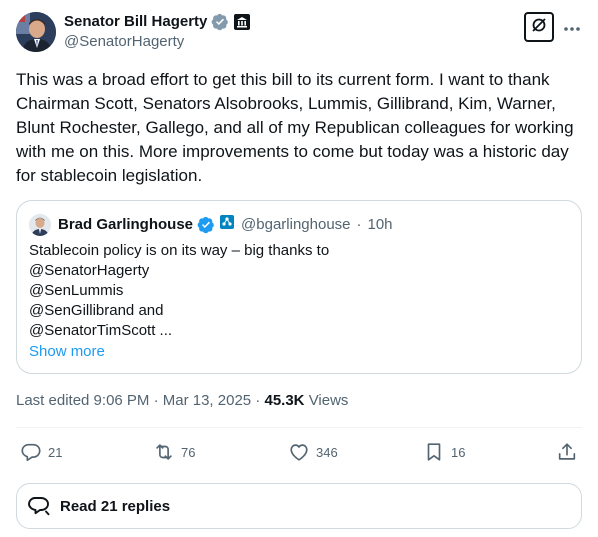 This screenshot has width=598, height=537. I want to click on quoted-mention: @SenatorHagerty, so click(89, 270).